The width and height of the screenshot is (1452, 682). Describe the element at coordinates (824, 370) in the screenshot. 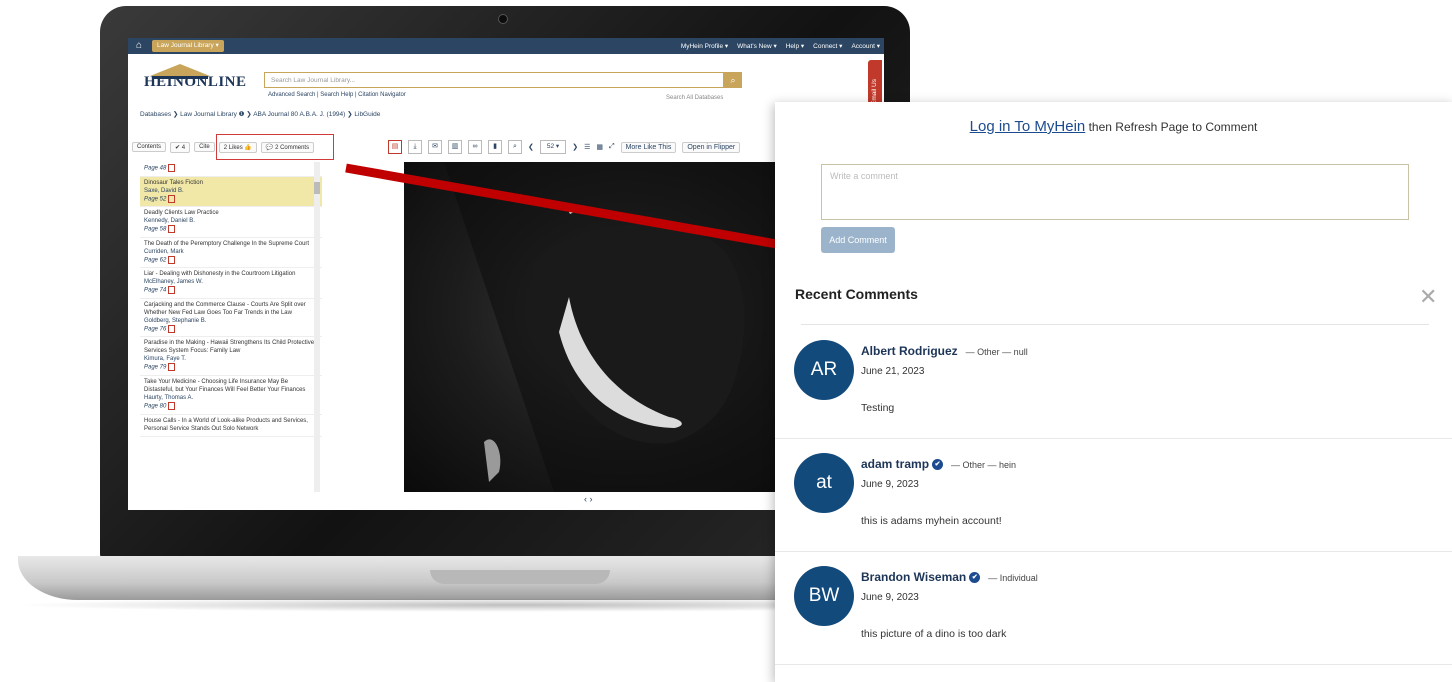

I see `avatar: AR` at that location.